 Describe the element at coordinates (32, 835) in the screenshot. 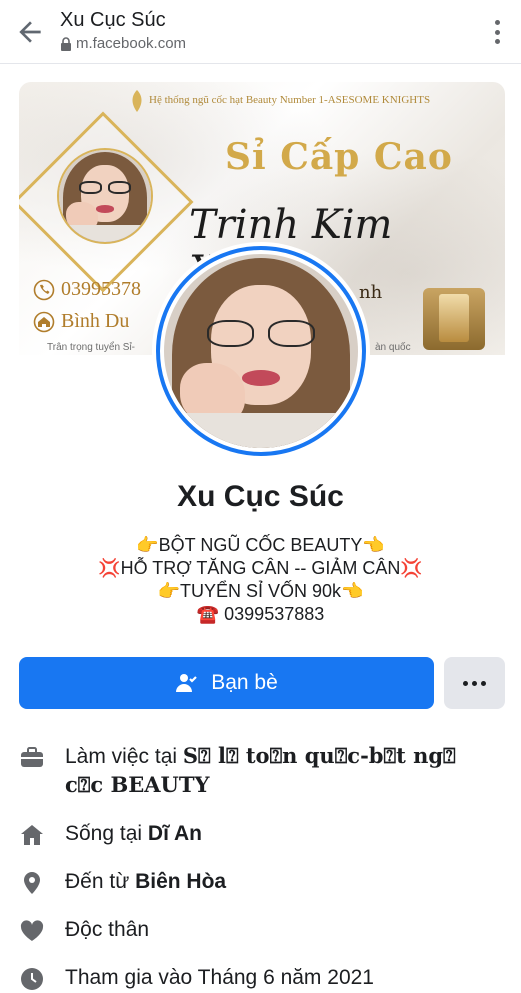

I see `home-icon` at that location.